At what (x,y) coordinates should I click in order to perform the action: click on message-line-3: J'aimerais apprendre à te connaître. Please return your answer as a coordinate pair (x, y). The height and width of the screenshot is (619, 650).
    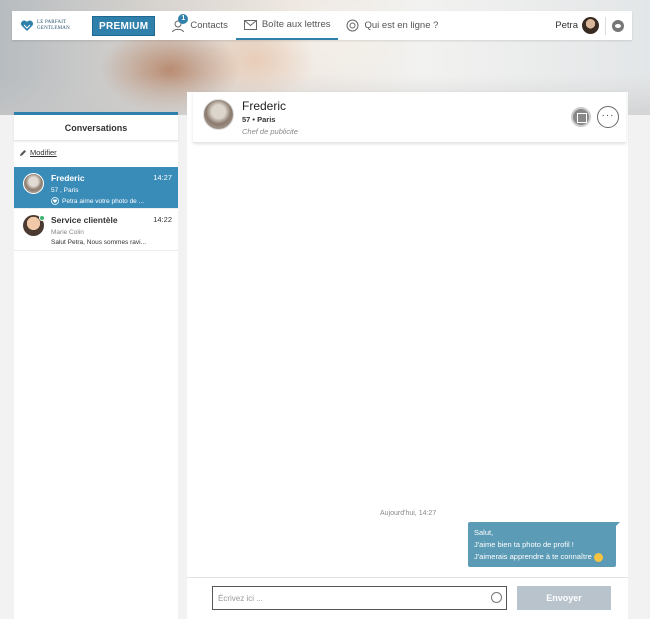
    Looking at the image, I should click on (533, 556).